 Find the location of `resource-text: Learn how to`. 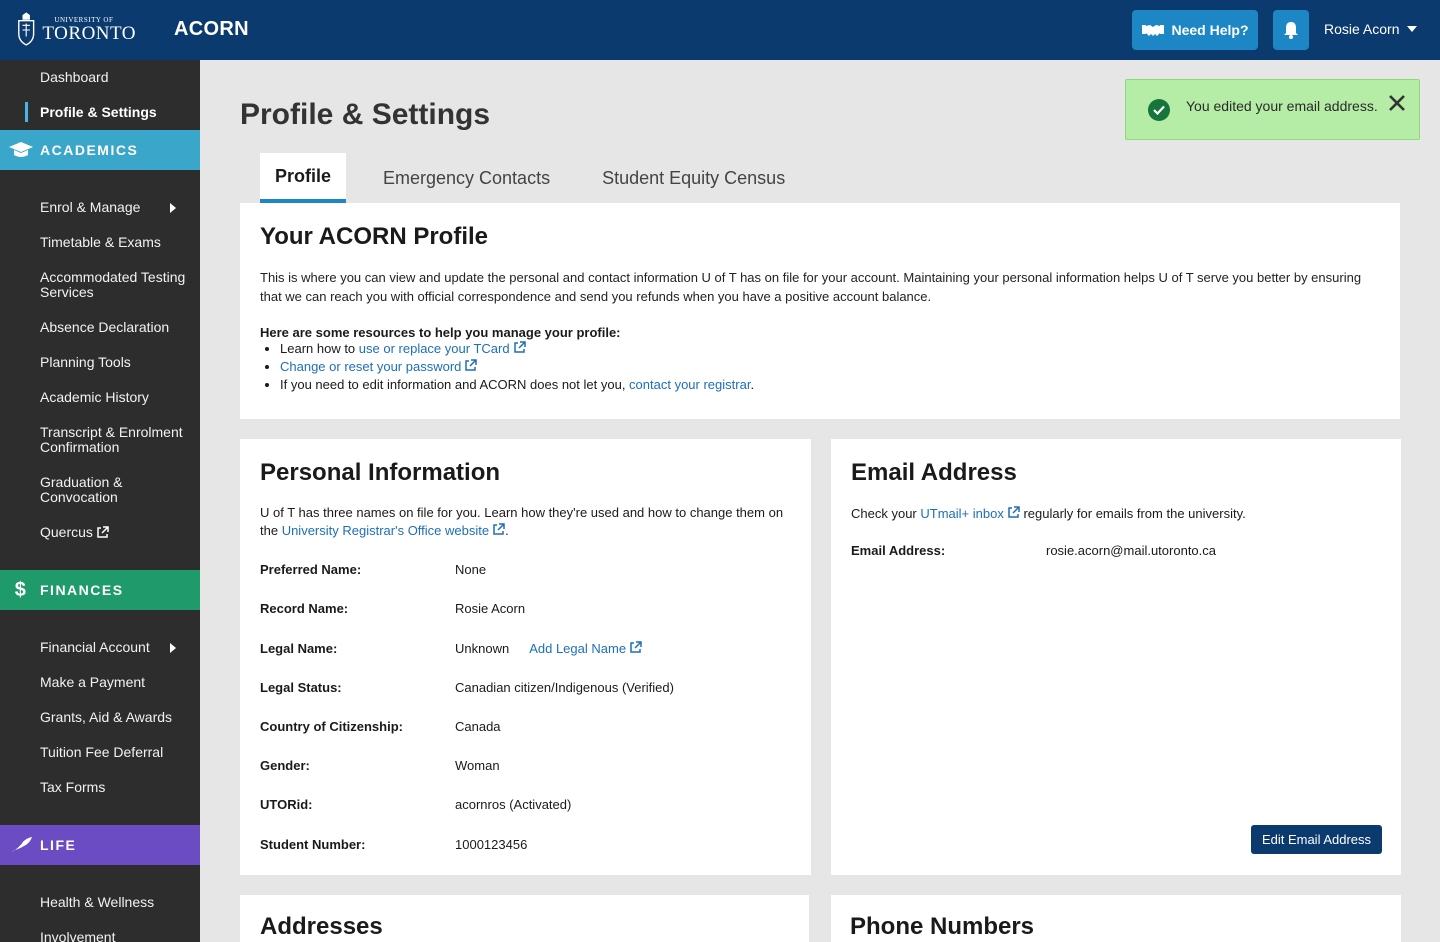

resource-text: Learn how to is located at coordinates (319, 348).